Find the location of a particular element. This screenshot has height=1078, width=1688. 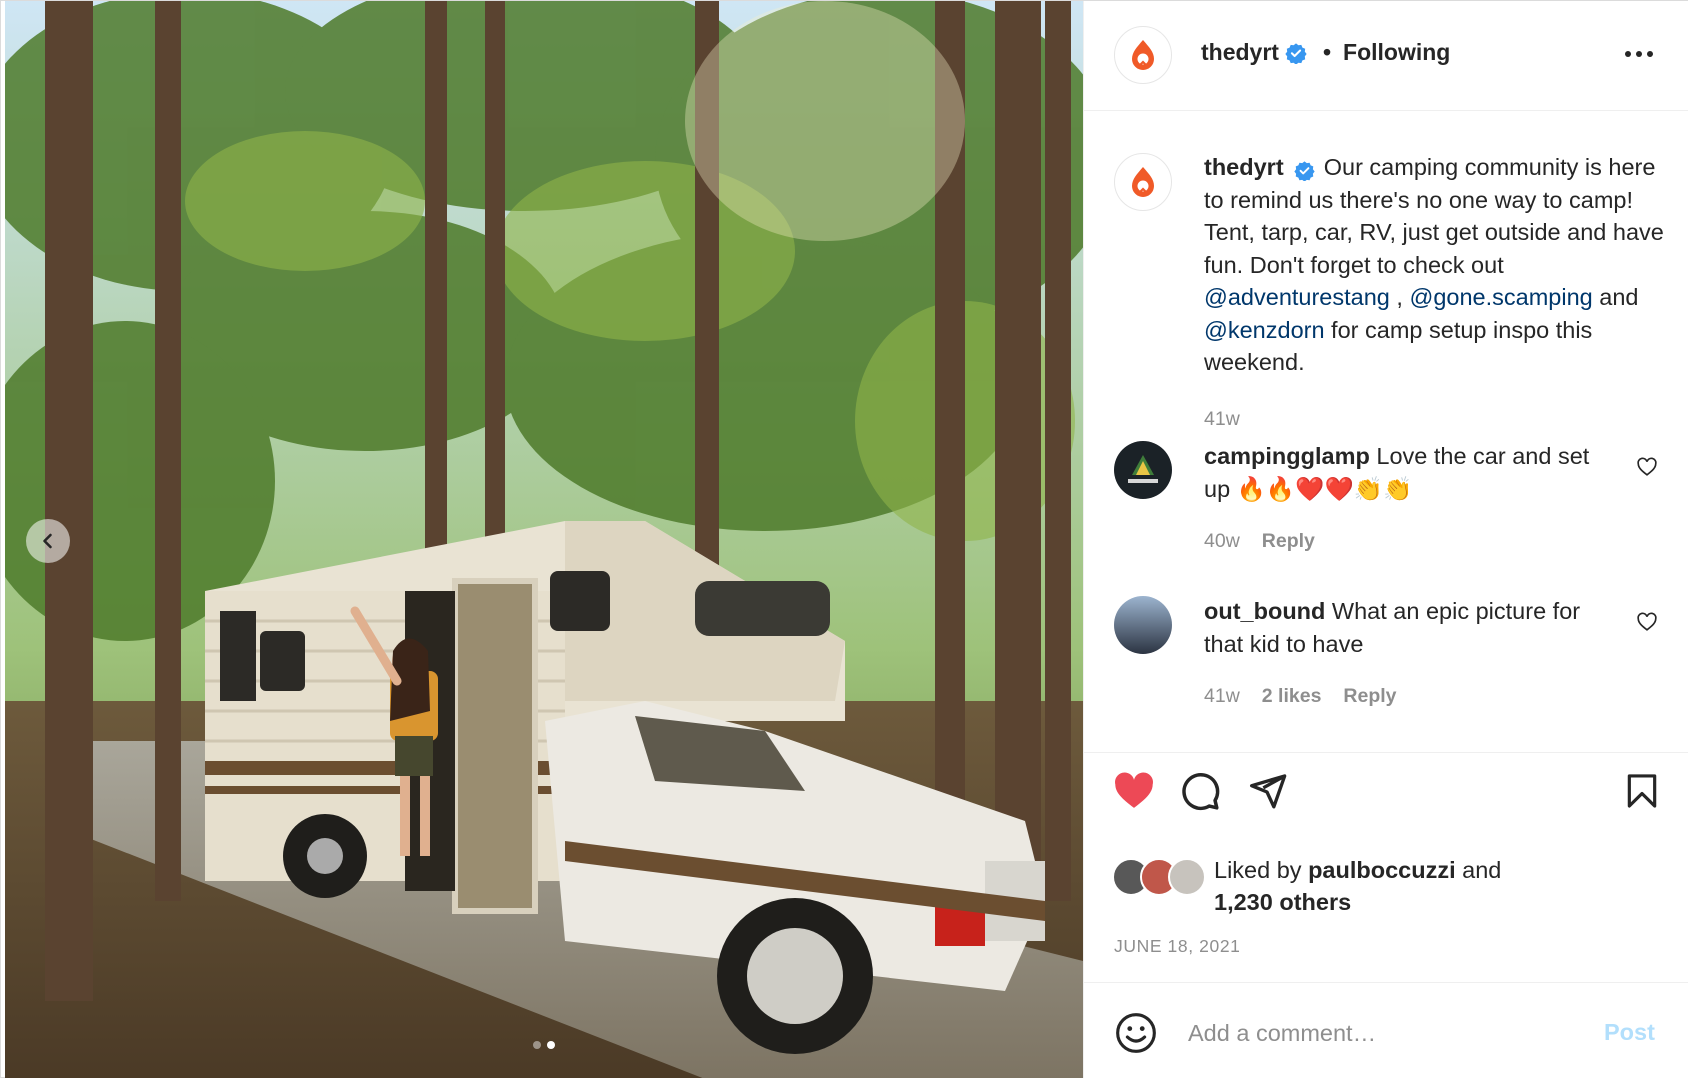

account-avatar is located at coordinates (1143, 55).